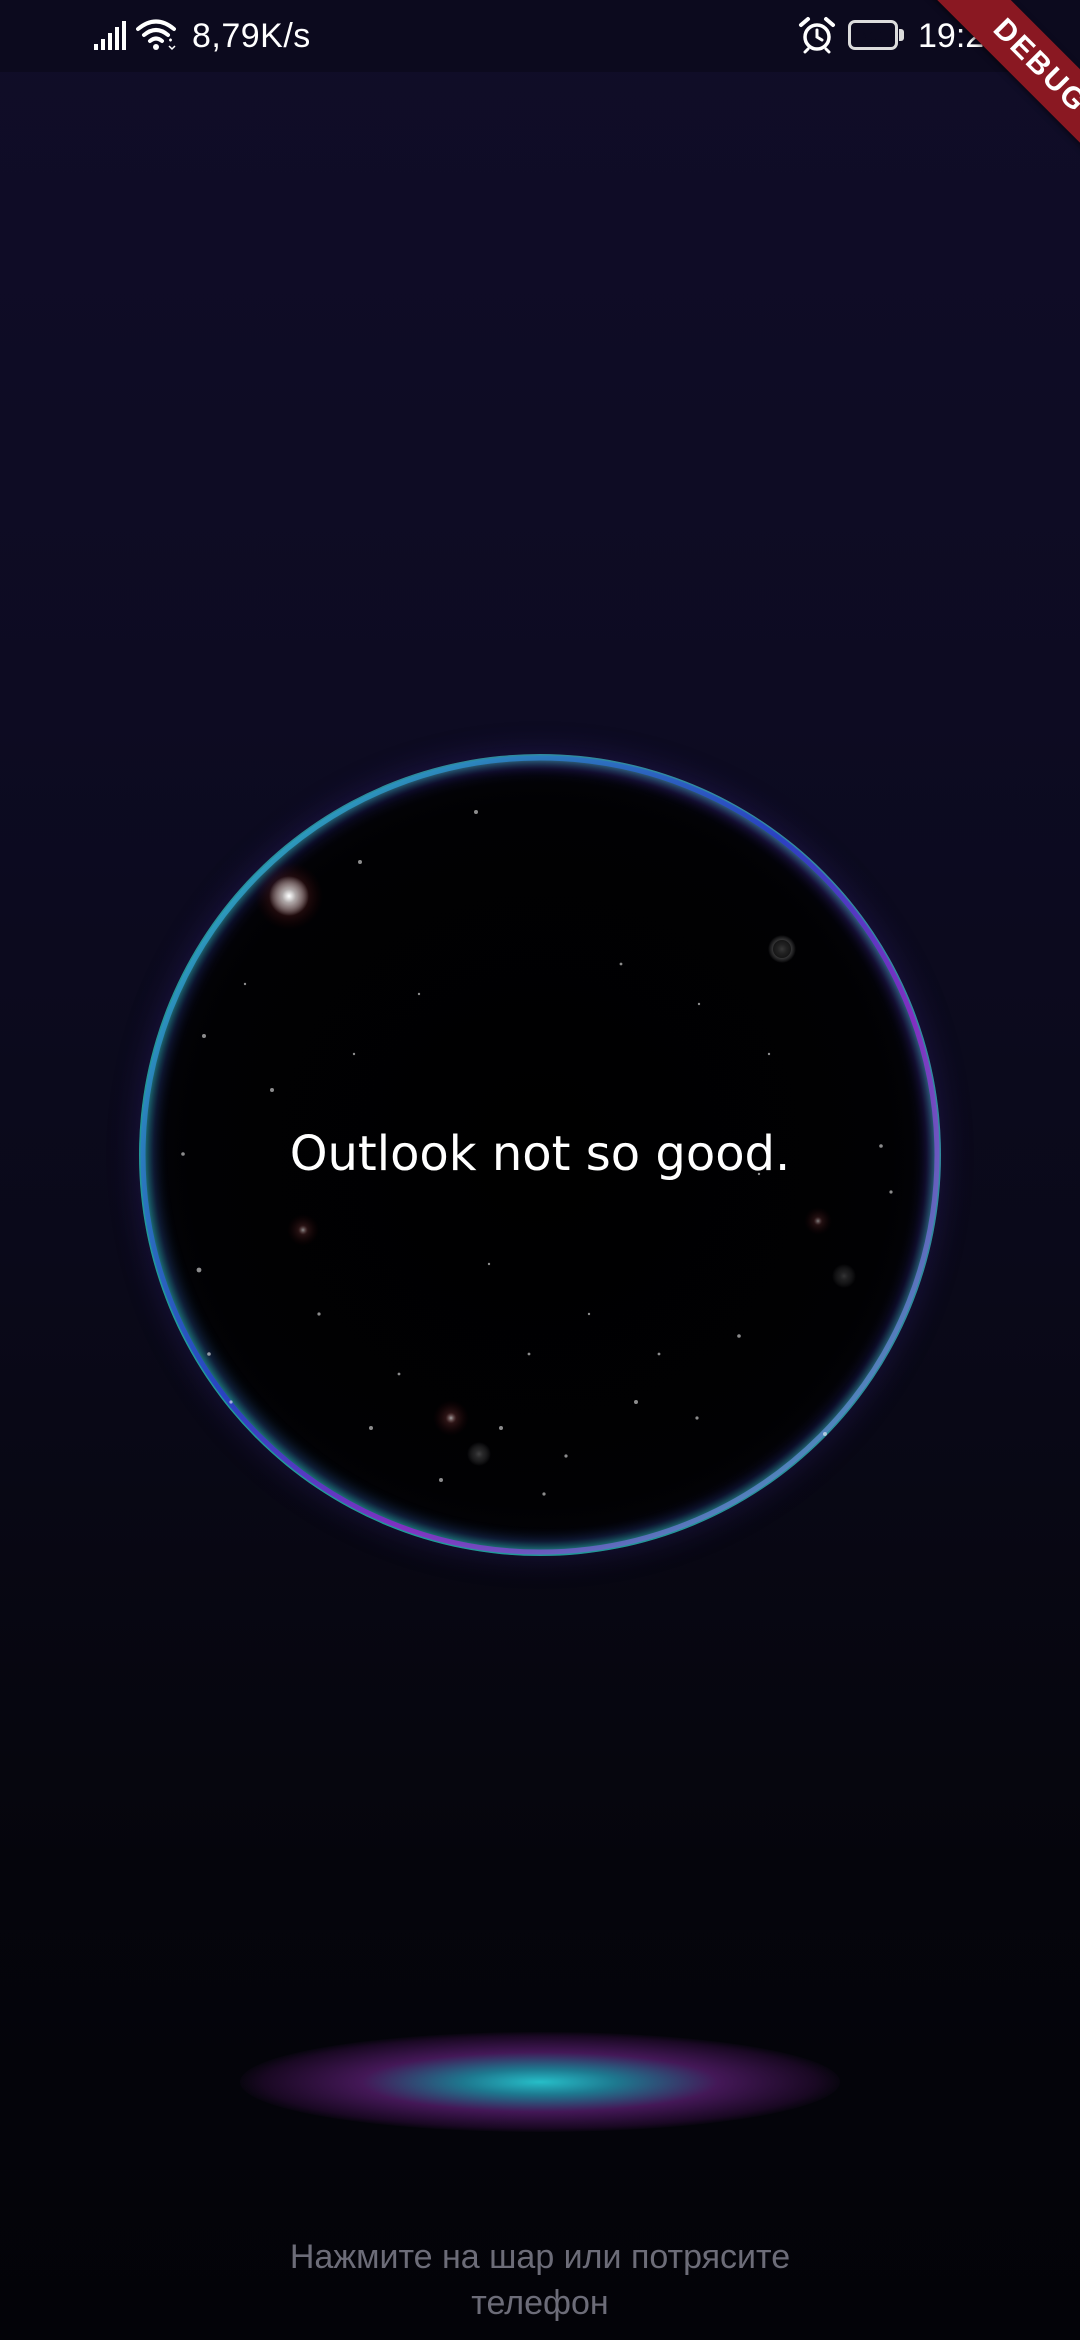 Image resolution: width=1080 pixels, height=2340 pixels. I want to click on wifi-icon, so click(156, 35).